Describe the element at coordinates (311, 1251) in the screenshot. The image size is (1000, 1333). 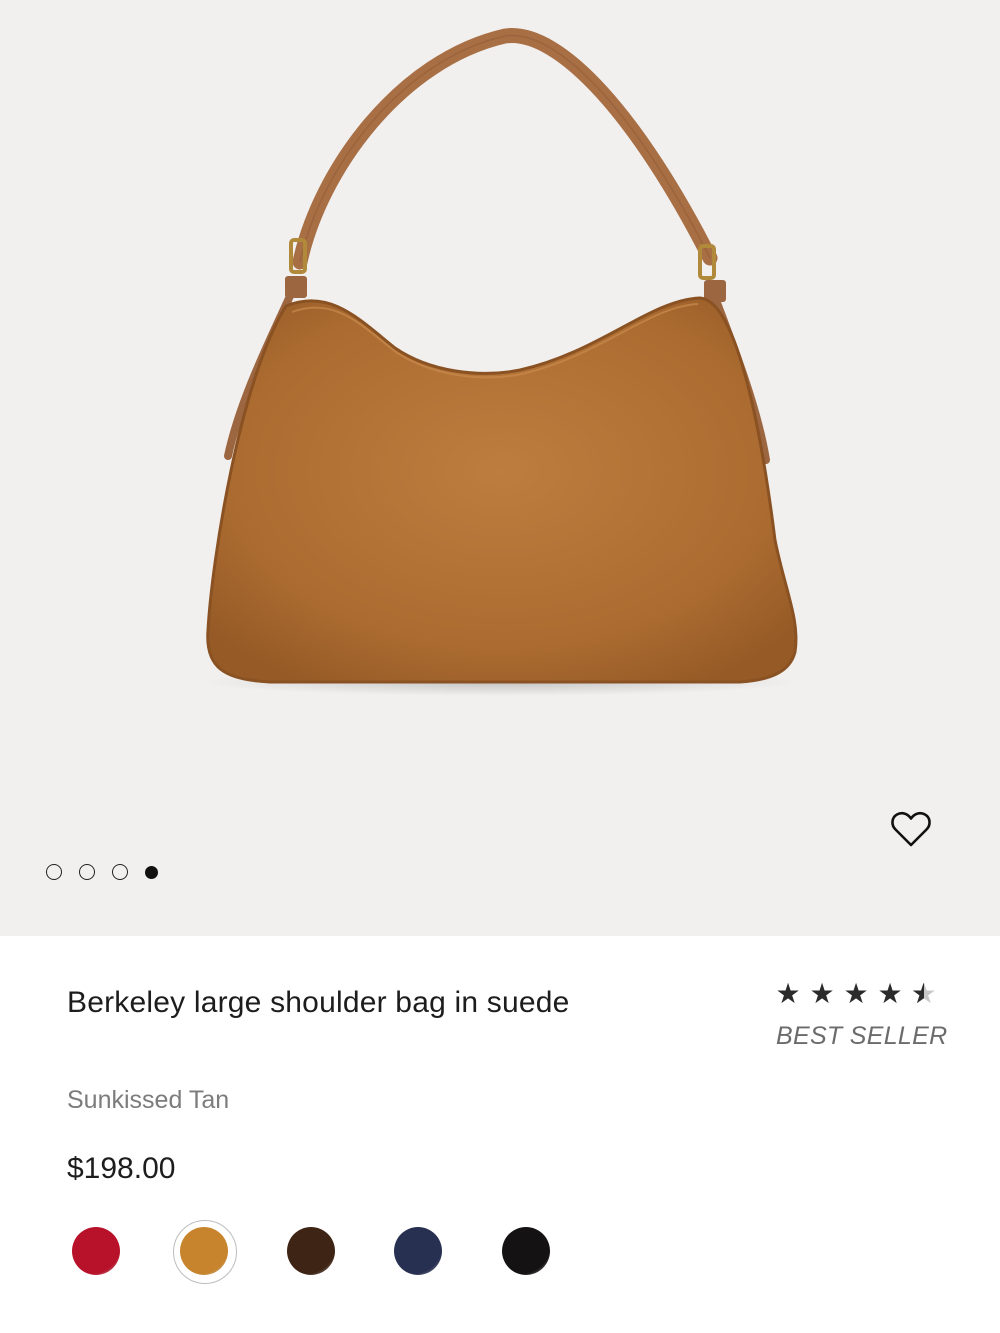
I see `swatch-brown` at that location.